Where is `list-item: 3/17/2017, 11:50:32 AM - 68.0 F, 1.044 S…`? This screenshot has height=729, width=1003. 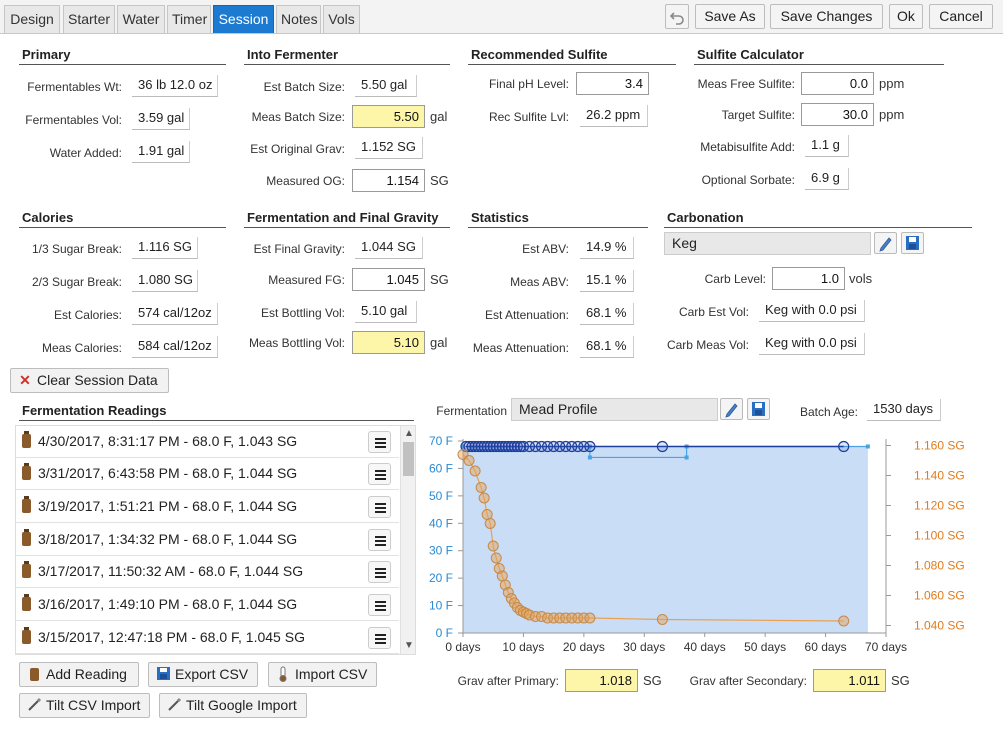 list-item: 3/17/2017, 11:50:32 AM - 68.0 F, 1.044 S… is located at coordinates (207, 572).